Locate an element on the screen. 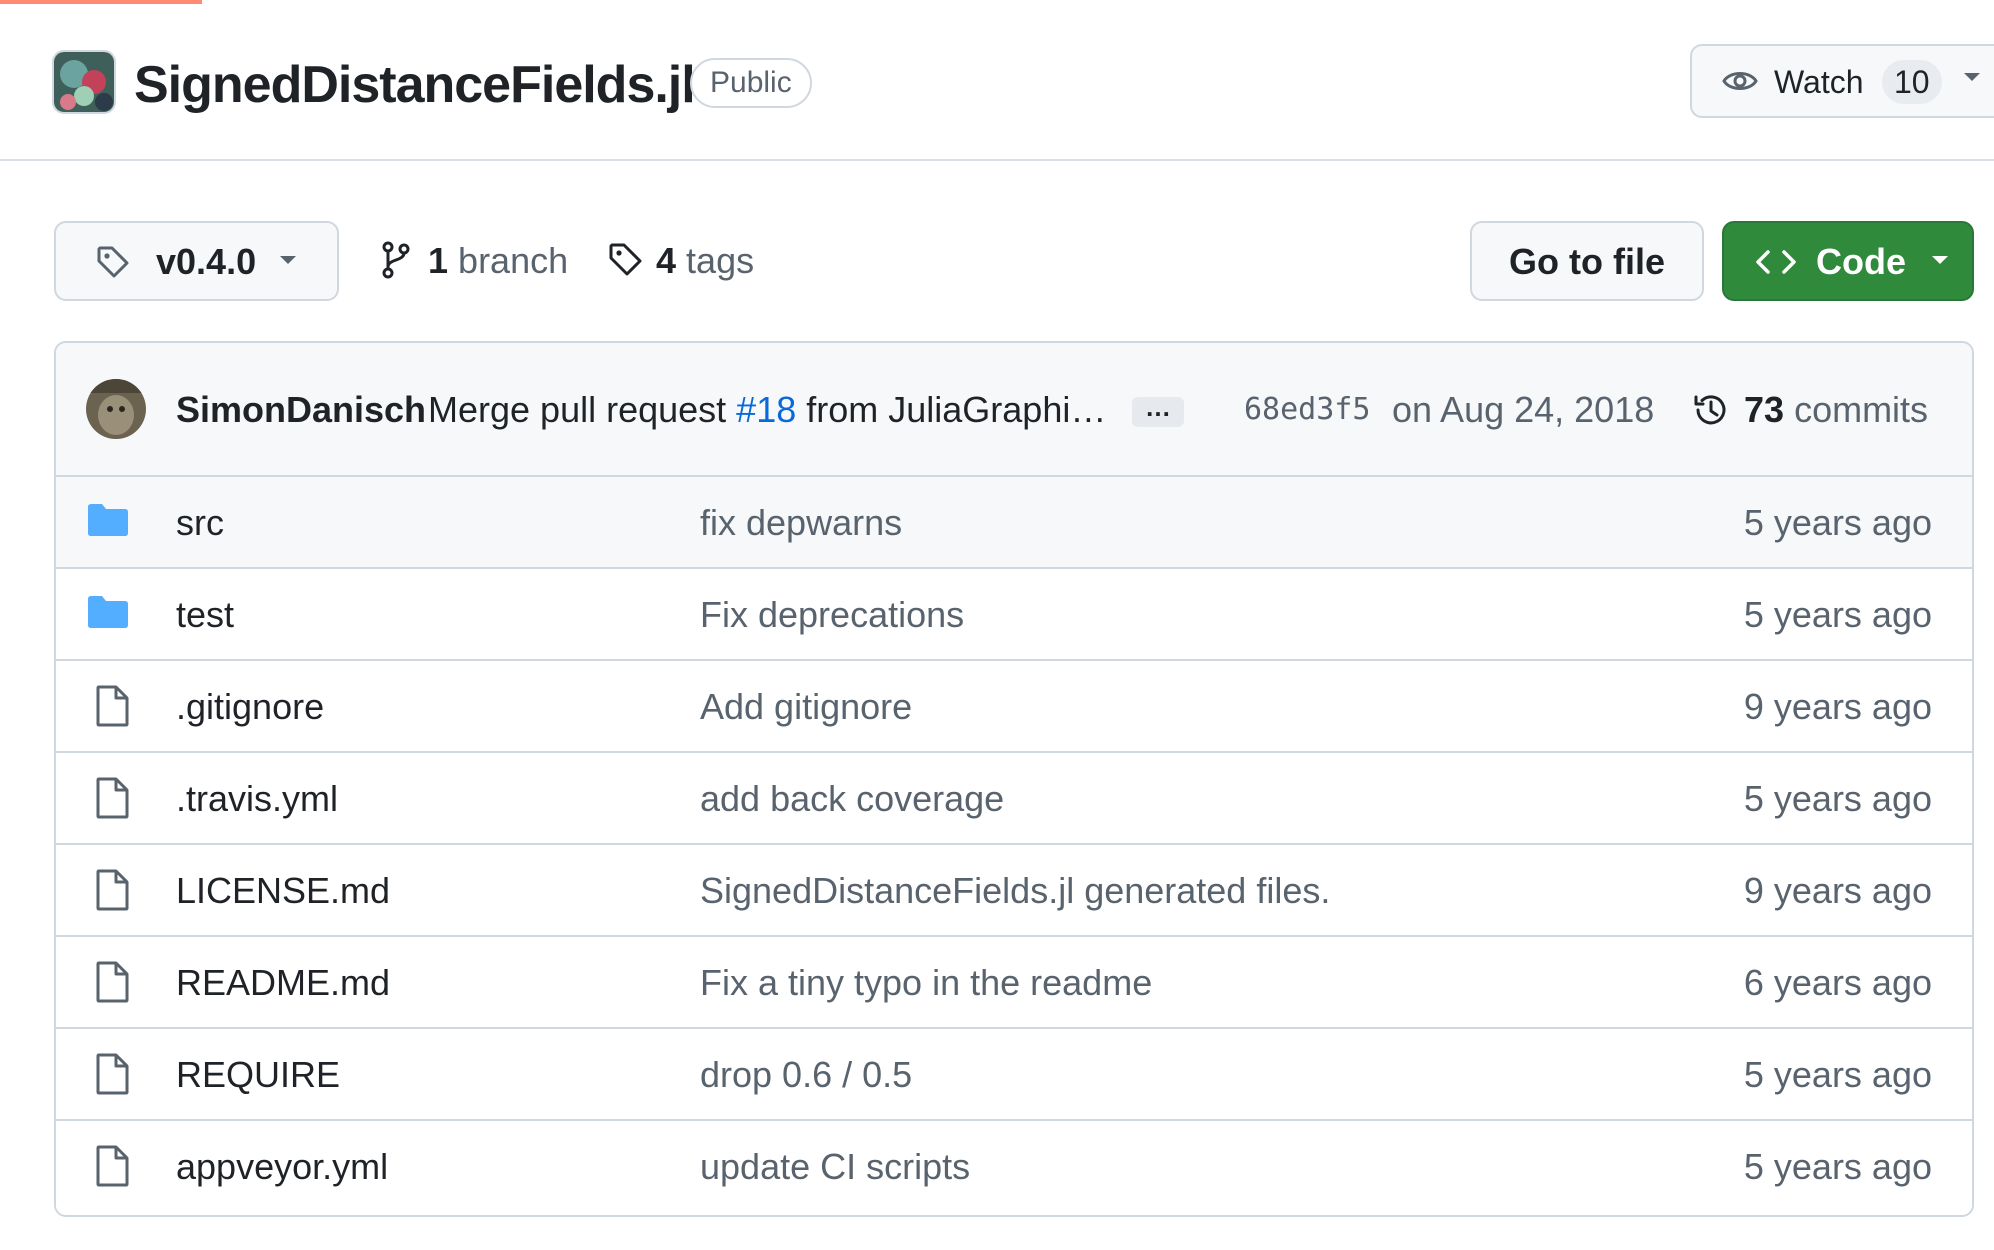 This screenshot has height=1250, width=1994. commit-author-link: SimonDanisch is located at coordinates (301, 410).